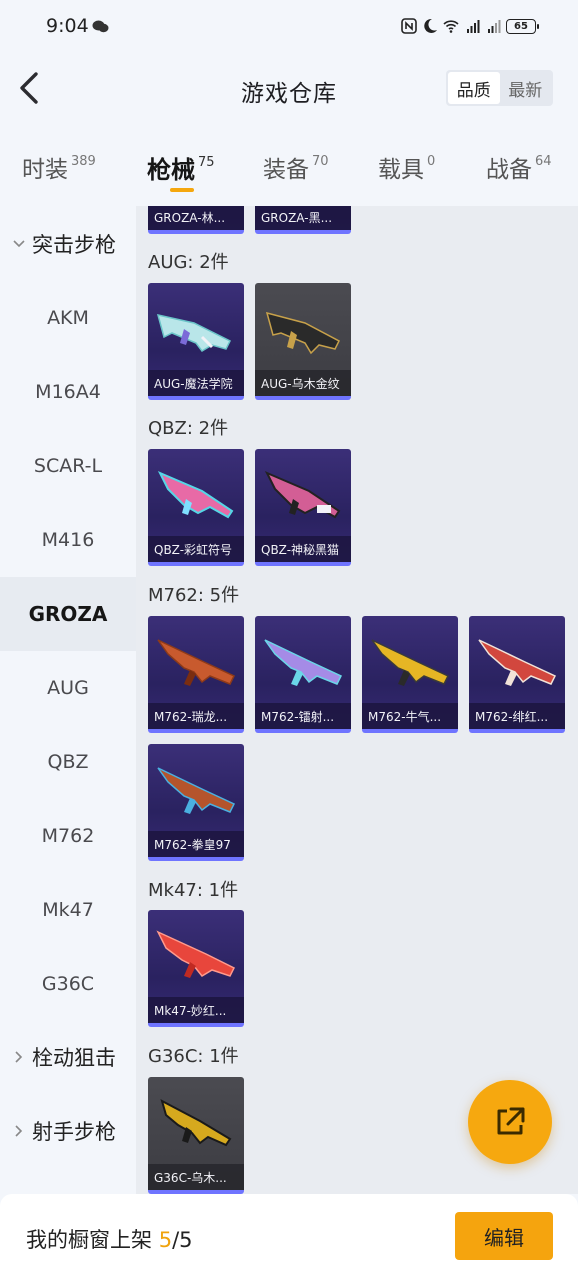 This screenshot has width=578, height=1280. Describe the element at coordinates (526, 88) in the screenshot. I see `sort-newest-button: 最新` at that location.